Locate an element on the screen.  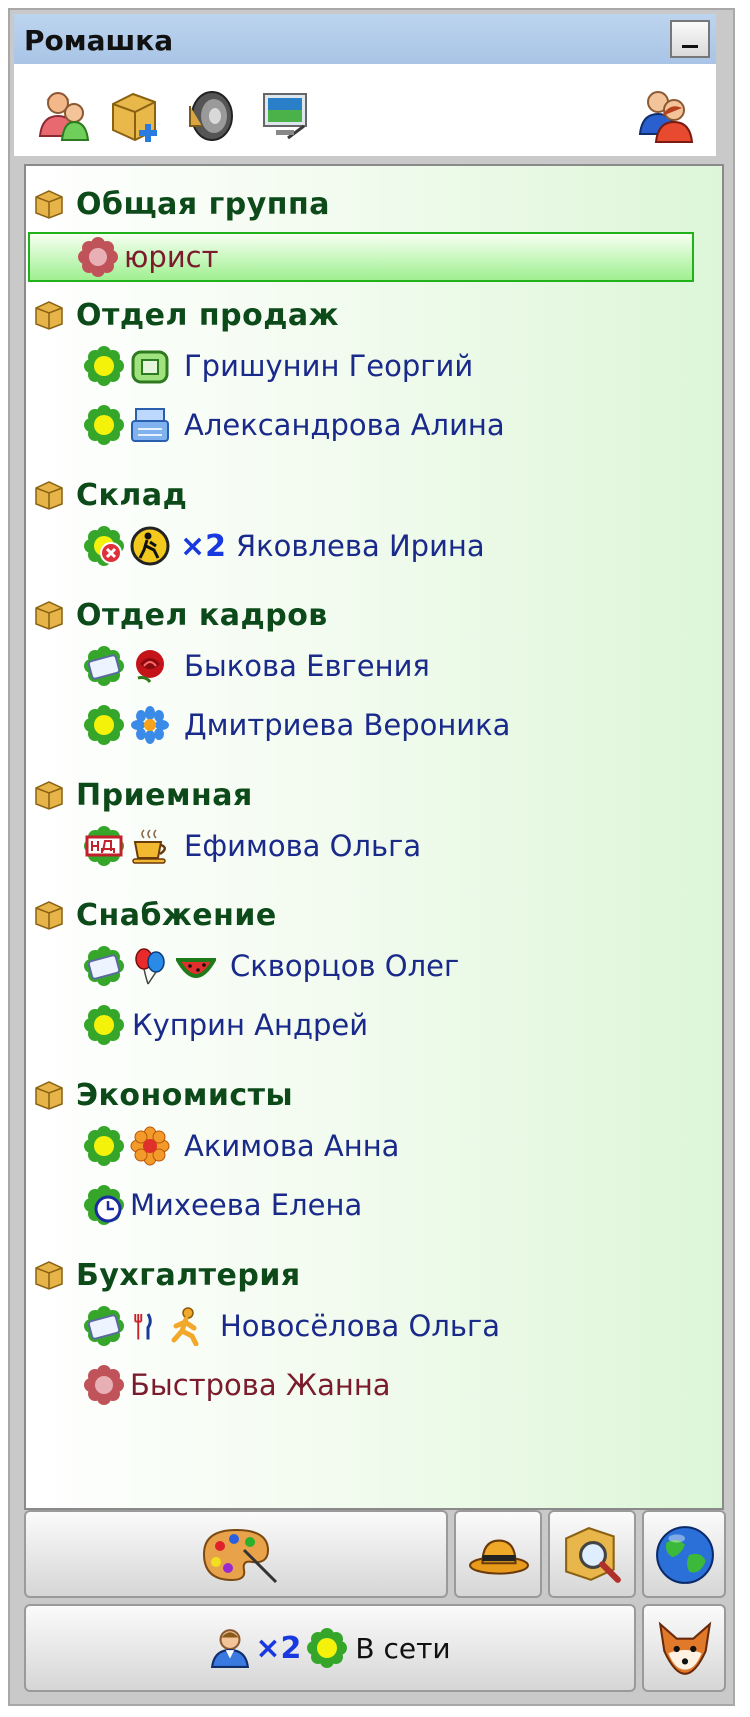
group-name: Снабжение is located at coordinates (176, 915).